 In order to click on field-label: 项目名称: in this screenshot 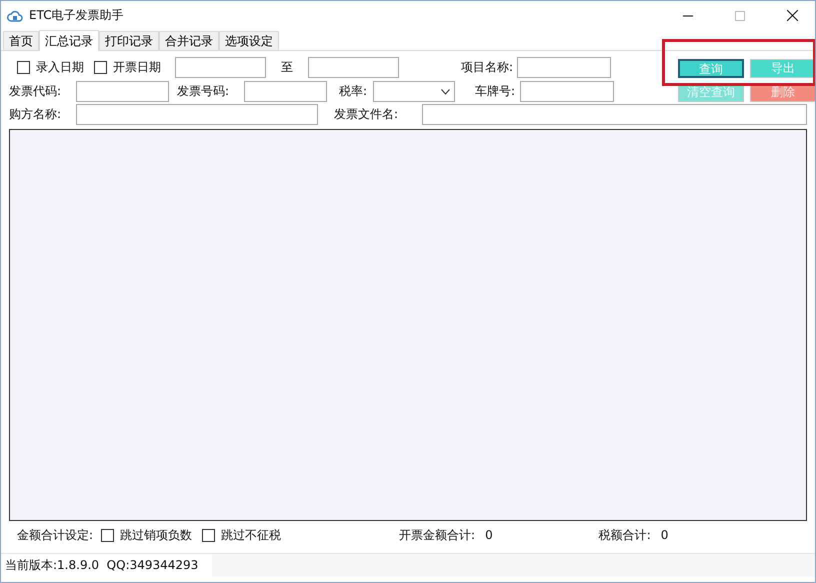, I will do `click(486, 67)`.